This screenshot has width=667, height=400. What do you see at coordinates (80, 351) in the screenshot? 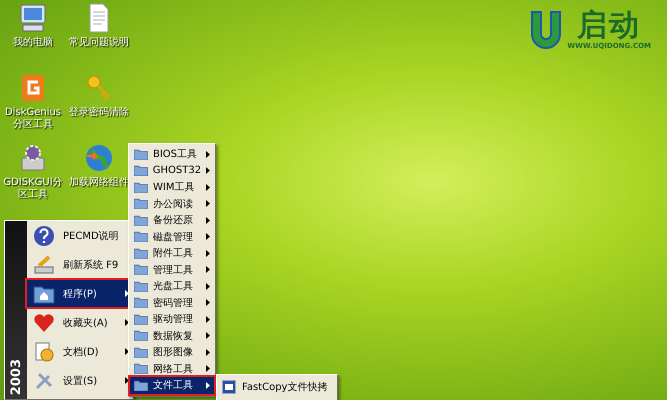
I see `start-menu-item: 文档(D)` at bounding box center [80, 351].